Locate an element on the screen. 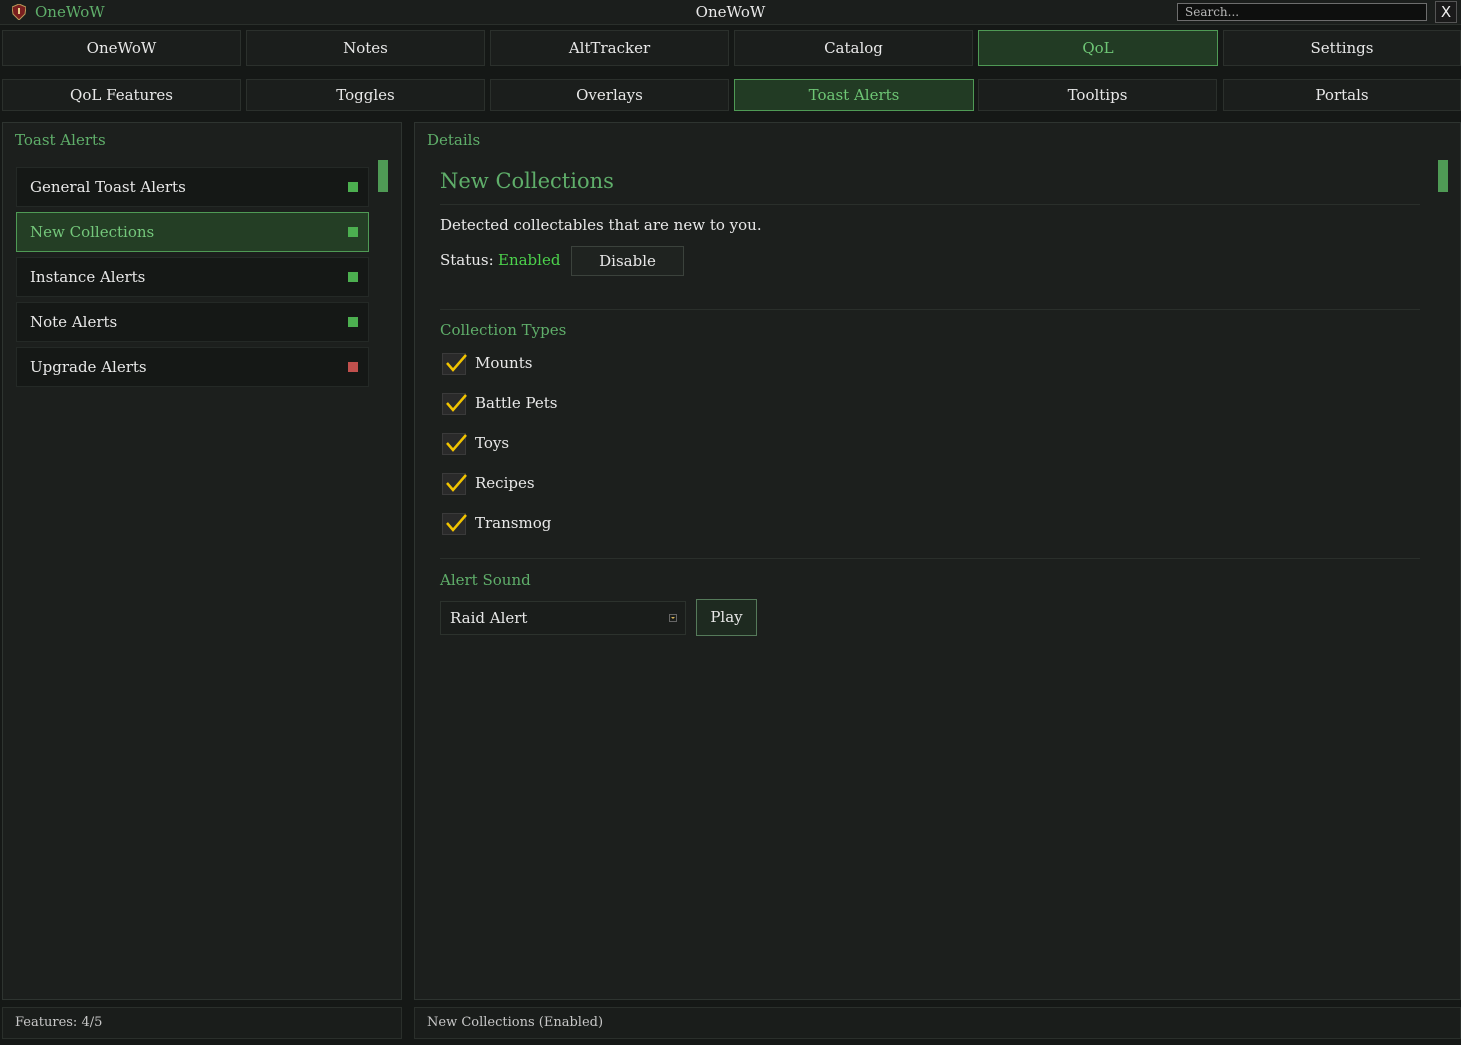  chevron-down-icon is located at coordinates (673, 618).